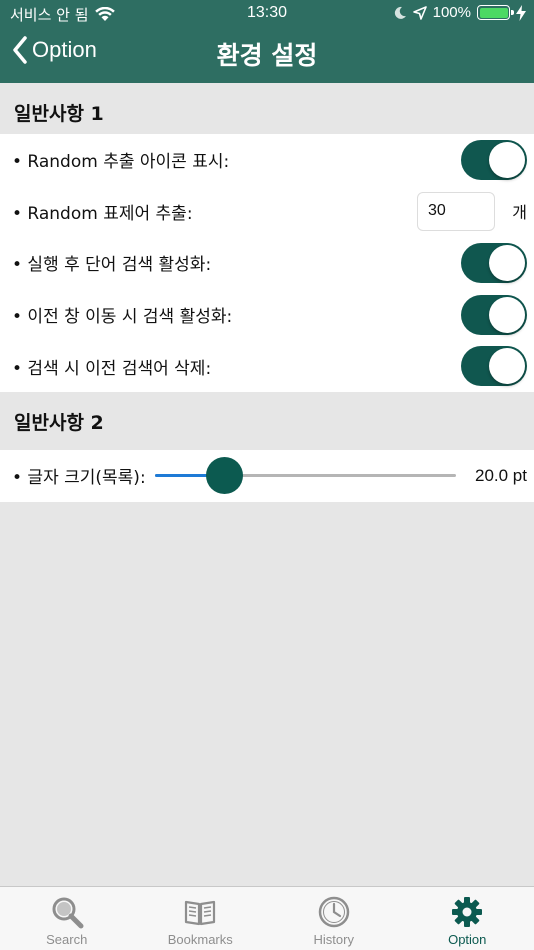 The width and height of the screenshot is (534, 950). I want to click on tab-label: Search, so click(67, 939).